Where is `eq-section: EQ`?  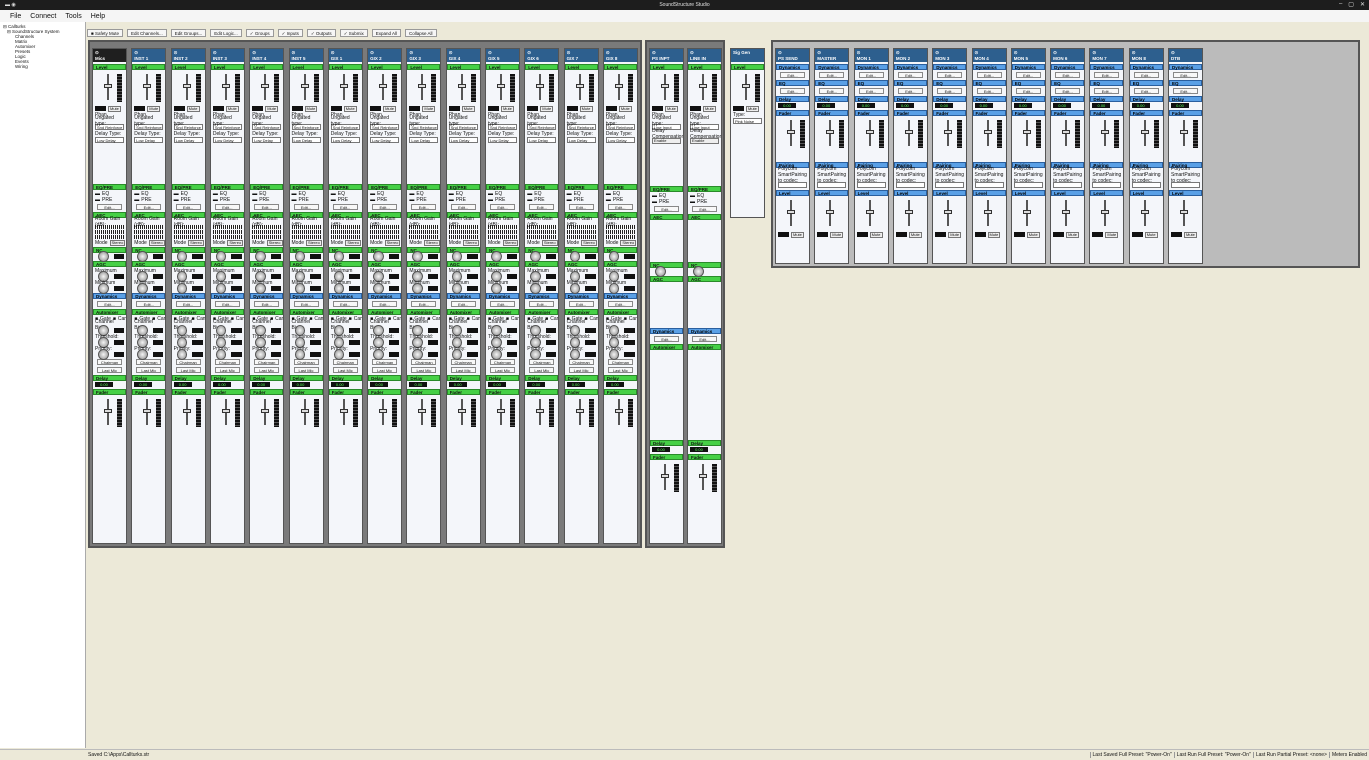
eq-section: EQ is located at coordinates (910, 83).